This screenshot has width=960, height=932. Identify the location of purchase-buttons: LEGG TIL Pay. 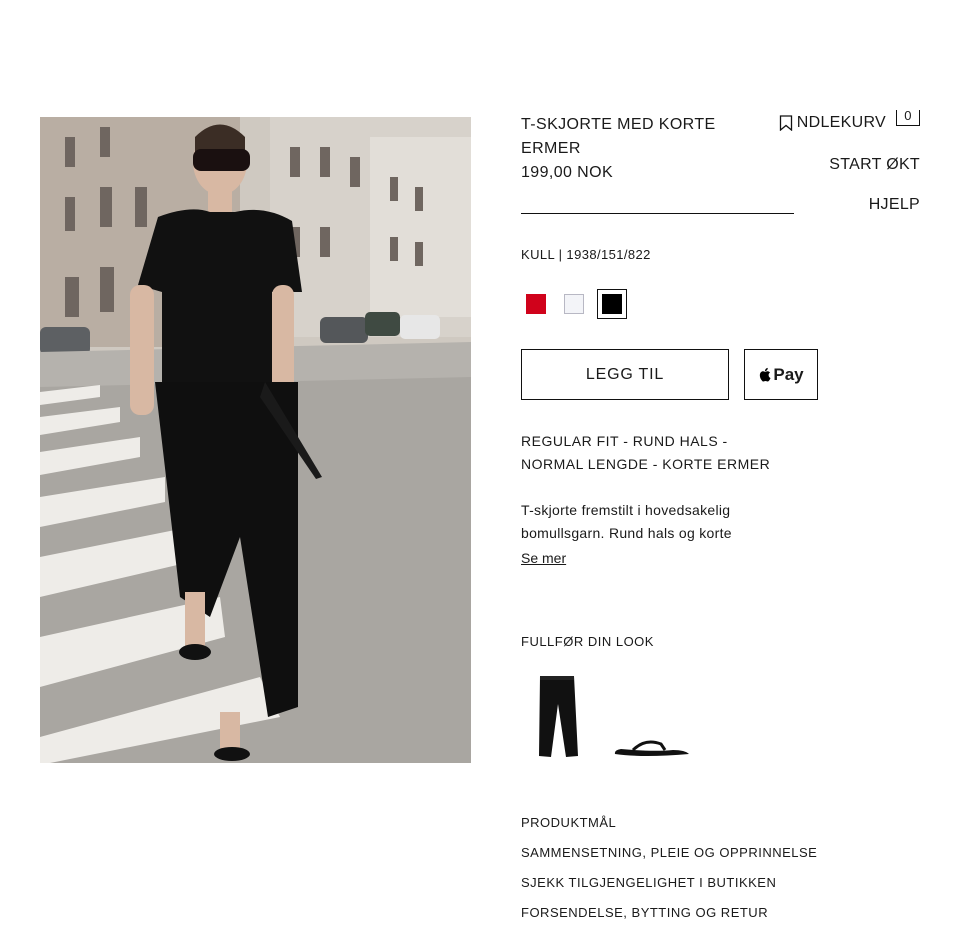
(671, 374).